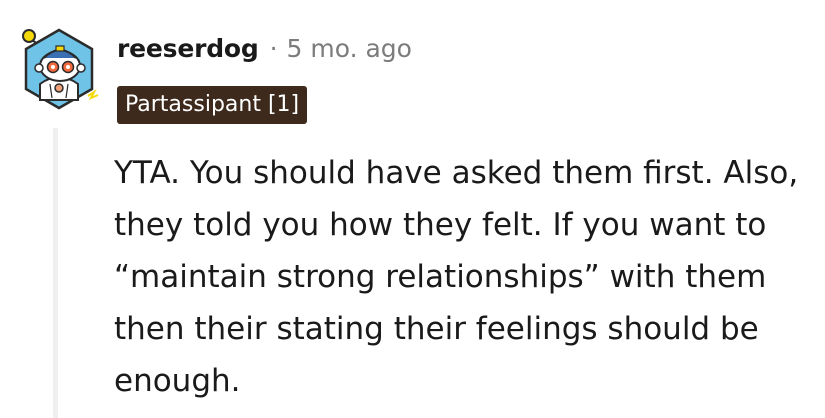  I want to click on timestamp-link: 5 mo. ago, so click(349, 48).